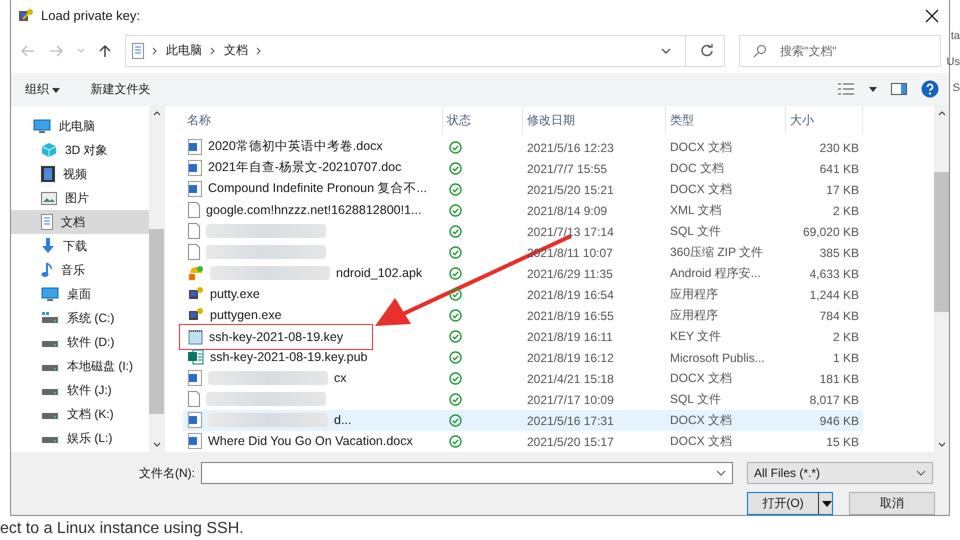  Describe the element at coordinates (523, 210) in the screenshot. I see `file-row: google.com!hnzzz.net!1628812800!1... 2021/8/14 9:09 XML 文档 2 KB` at that location.